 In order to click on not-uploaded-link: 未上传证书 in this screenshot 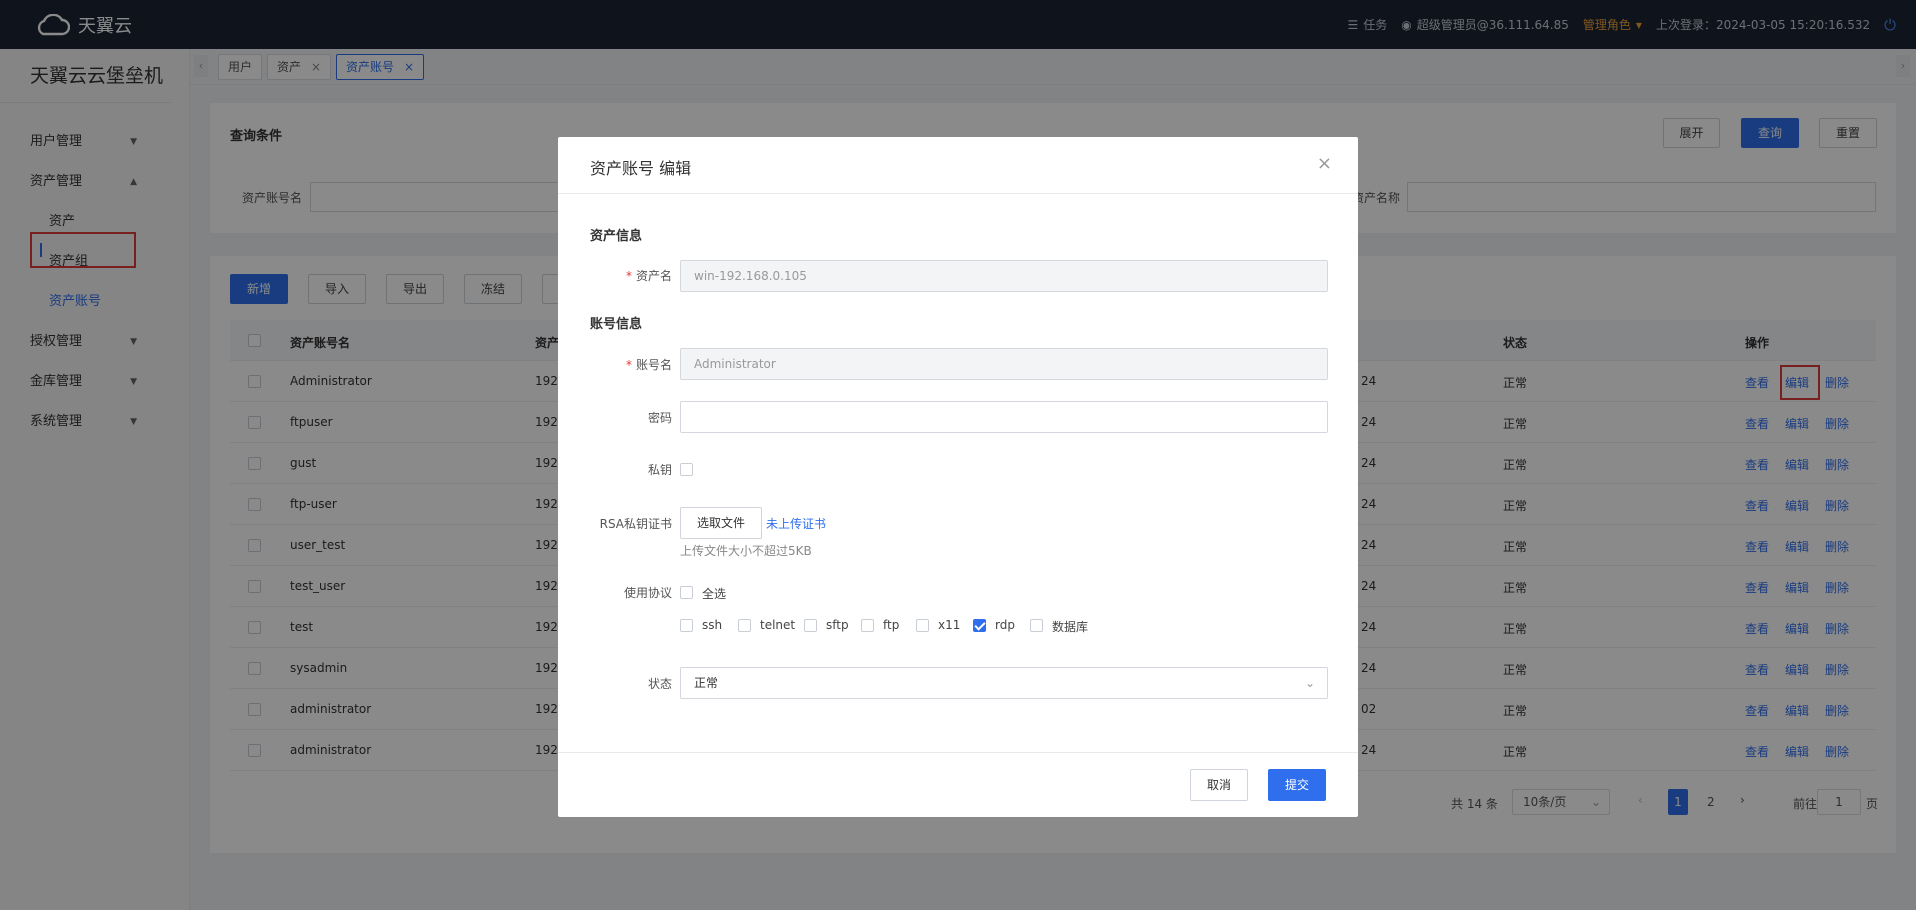, I will do `click(796, 523)`.